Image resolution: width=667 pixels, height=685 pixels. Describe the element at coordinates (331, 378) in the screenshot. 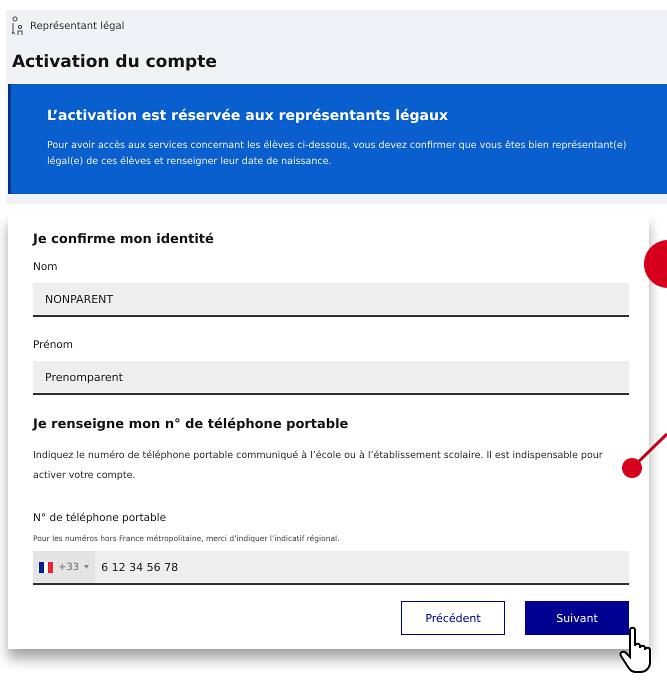

I see `input-field: Prenomparent` at that location.